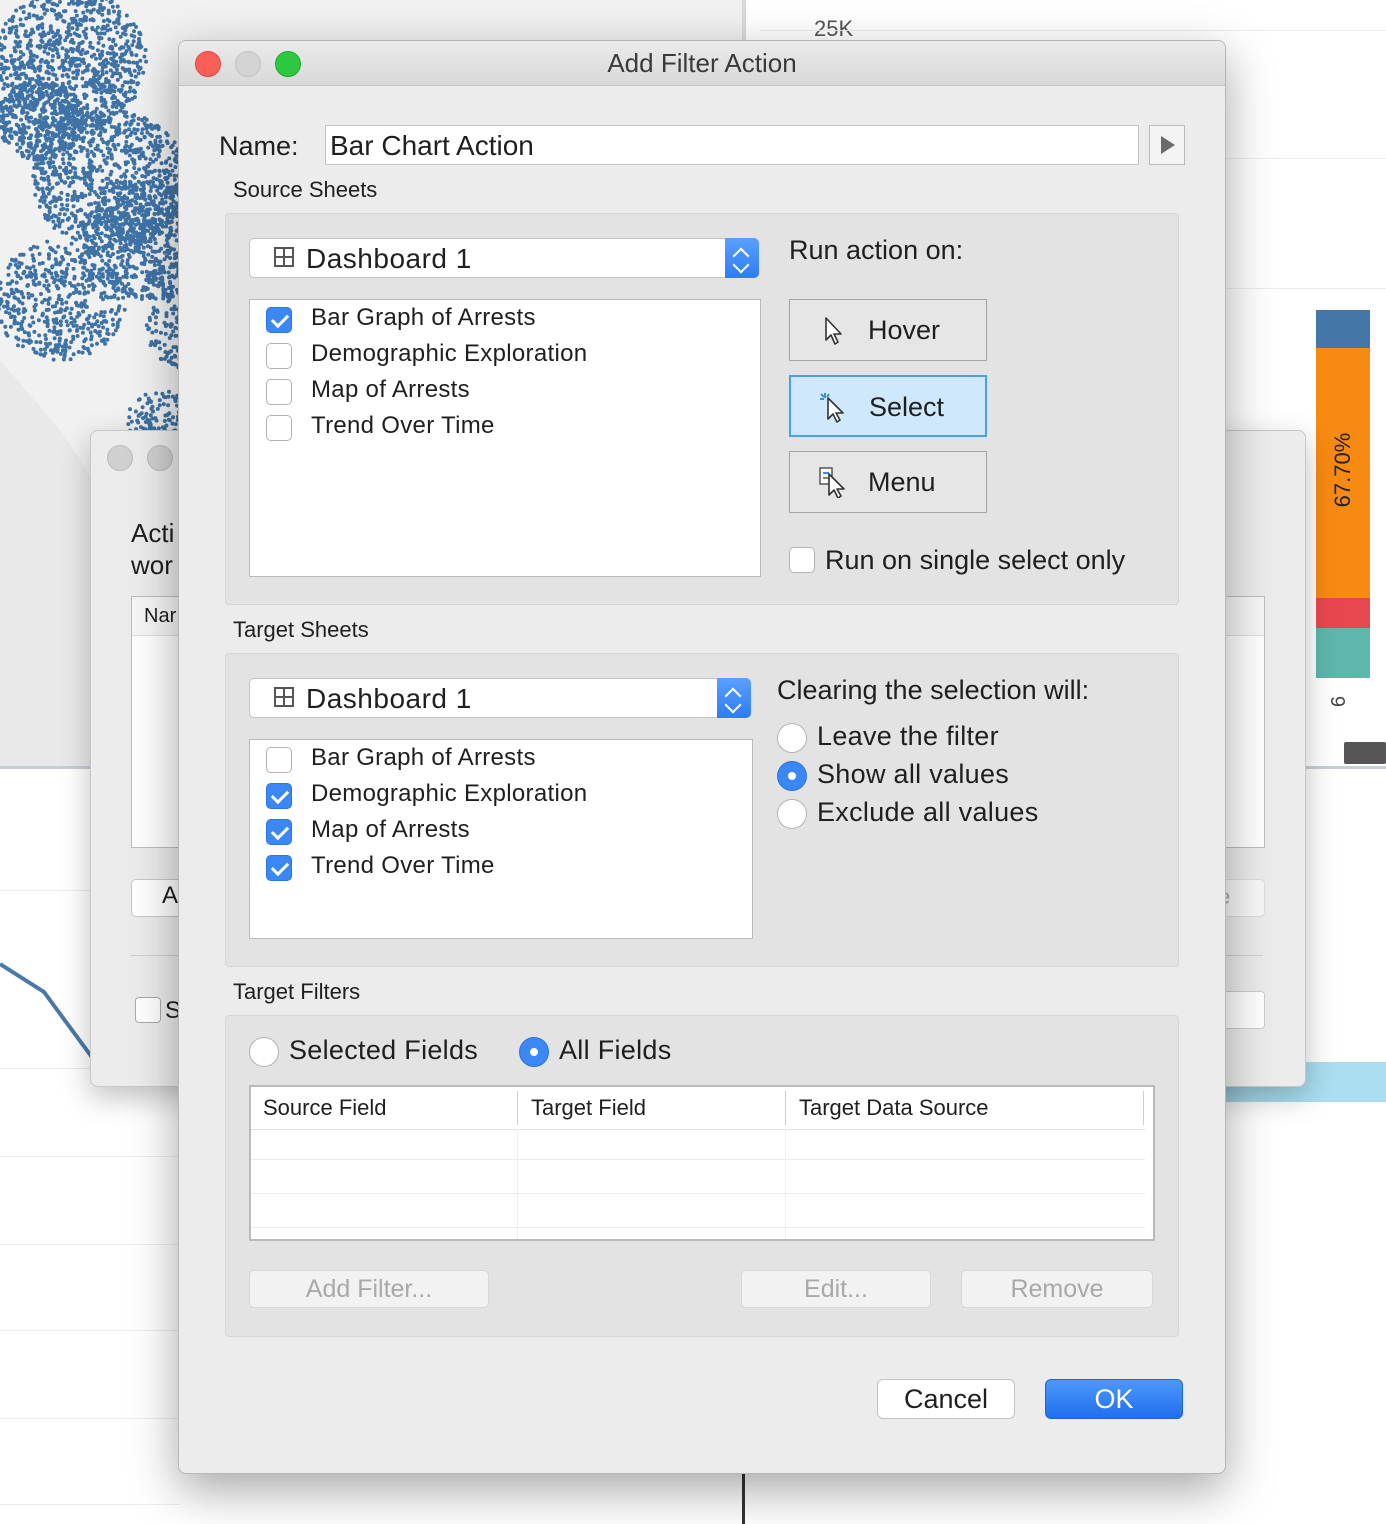  I want to click on dialog-title: Add Filter Action, so click(702, 63).